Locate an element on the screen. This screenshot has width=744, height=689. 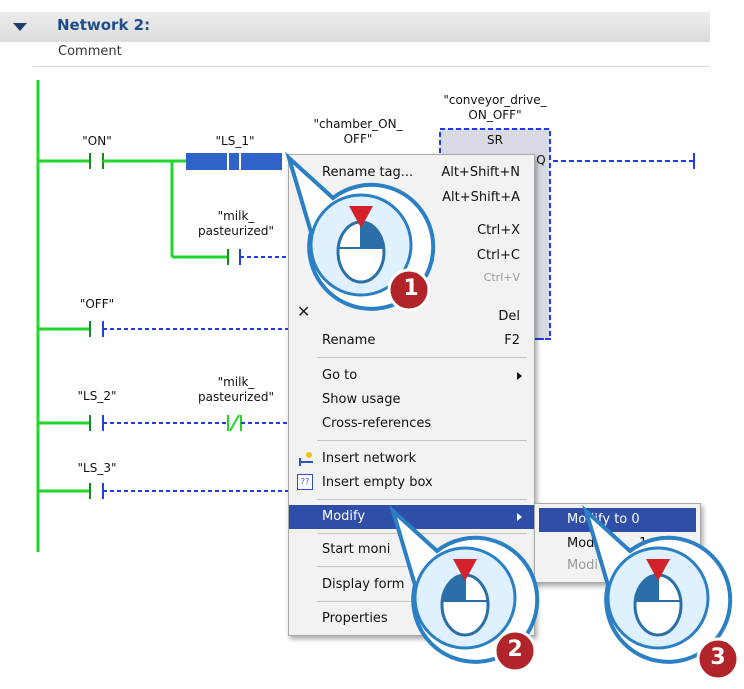
sr-q-output-label: Q is located at coordinates (541, 160).